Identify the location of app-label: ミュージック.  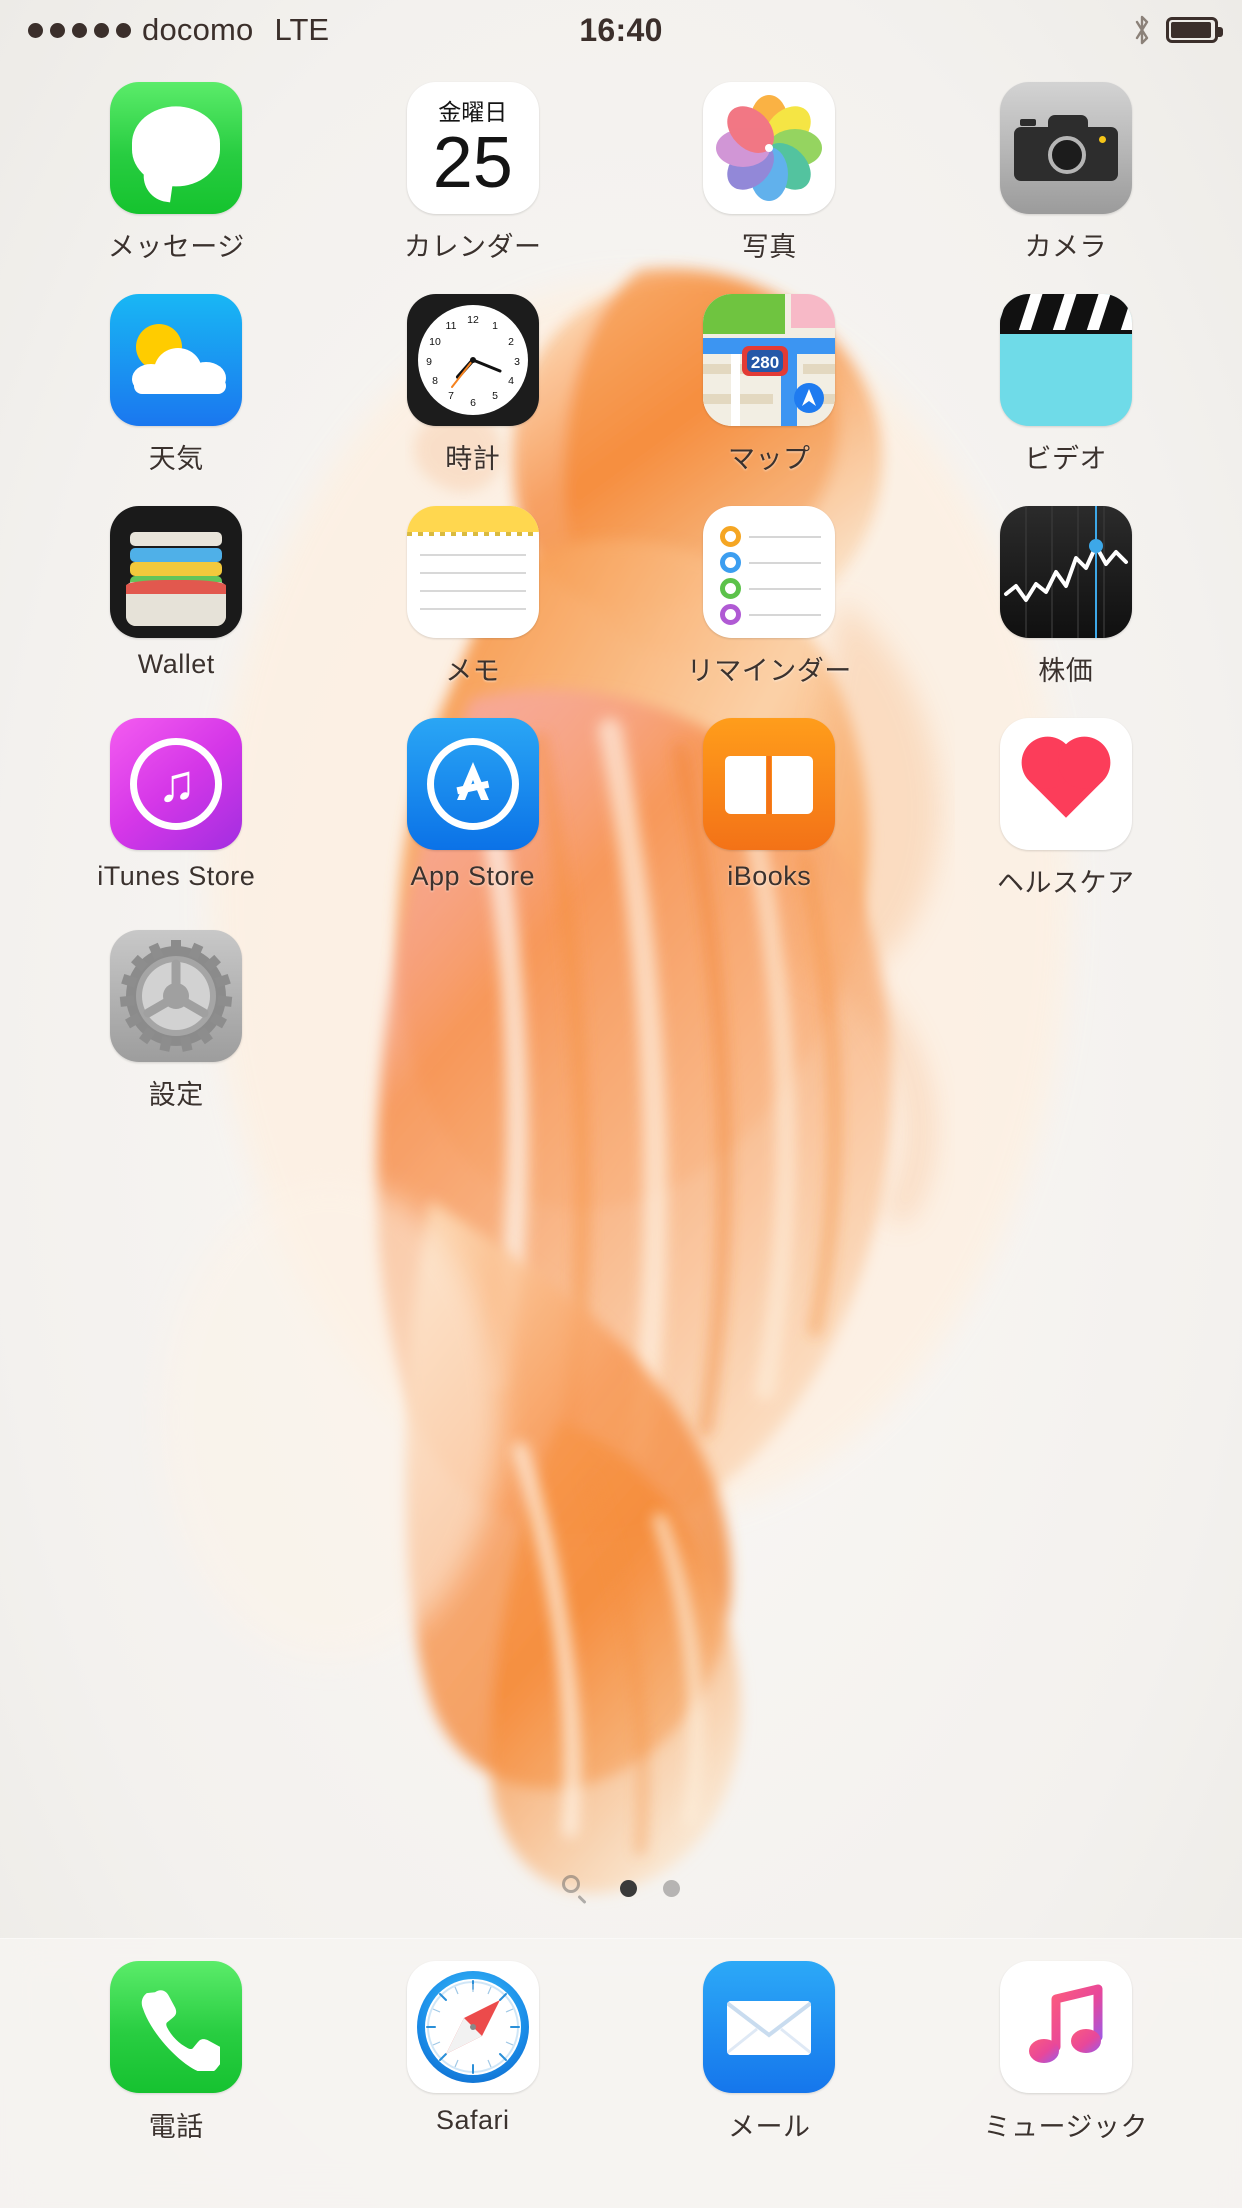
(1065, 2127).